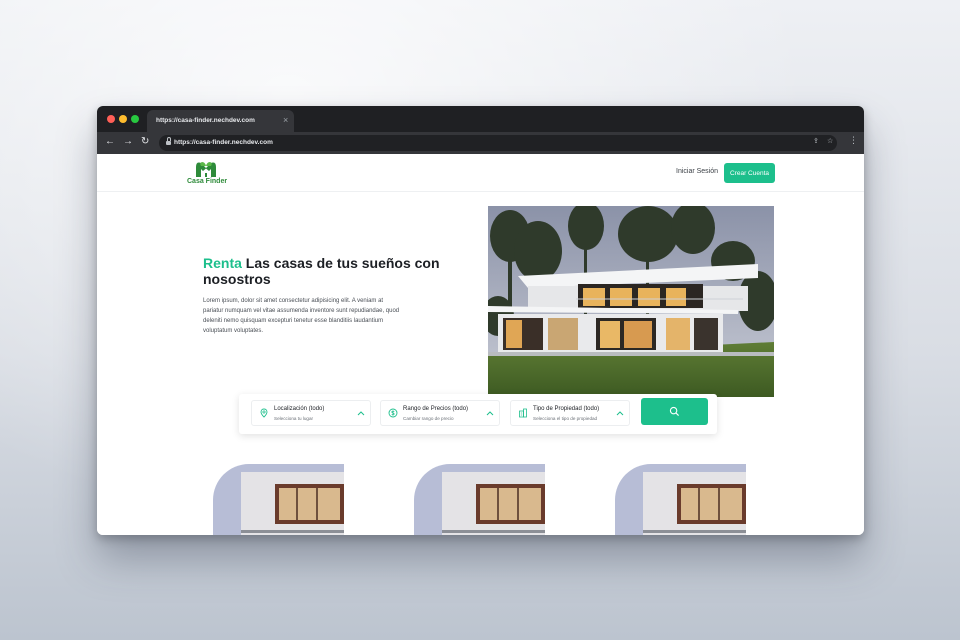 This screenshot has height=640, width=960. Describe the element at coordinates (565, 418) in the screenshot. I see `property-type-filter-subtitle: Selecciona el tipo de propiedad` at that location.